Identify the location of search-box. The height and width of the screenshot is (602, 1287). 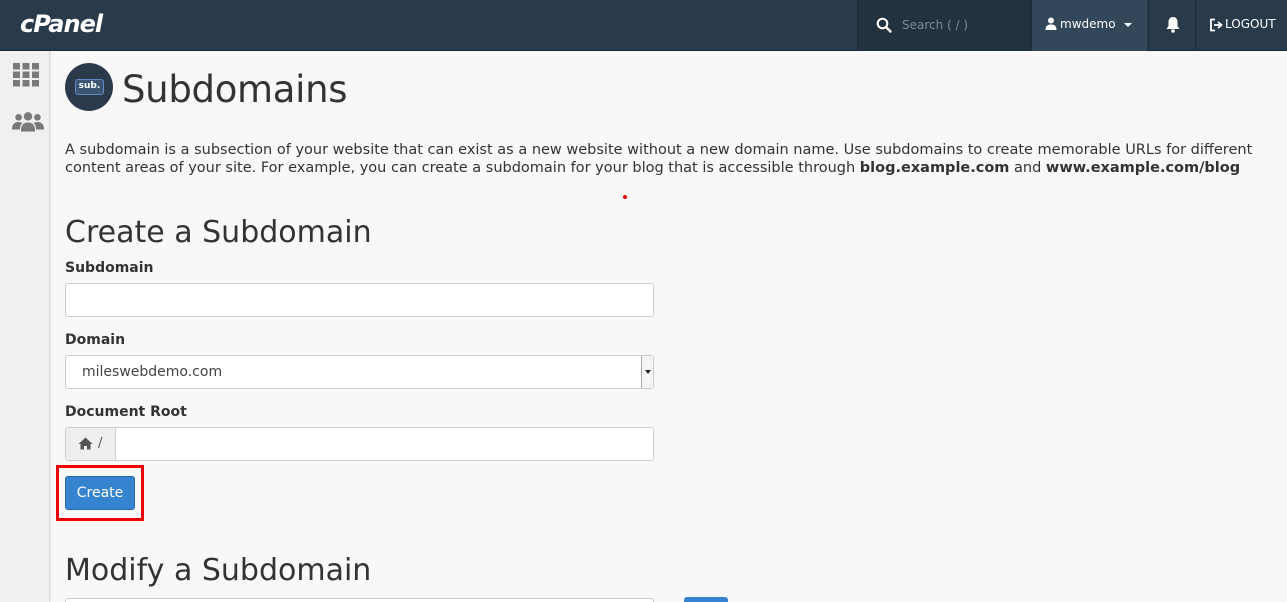
(944, 25).